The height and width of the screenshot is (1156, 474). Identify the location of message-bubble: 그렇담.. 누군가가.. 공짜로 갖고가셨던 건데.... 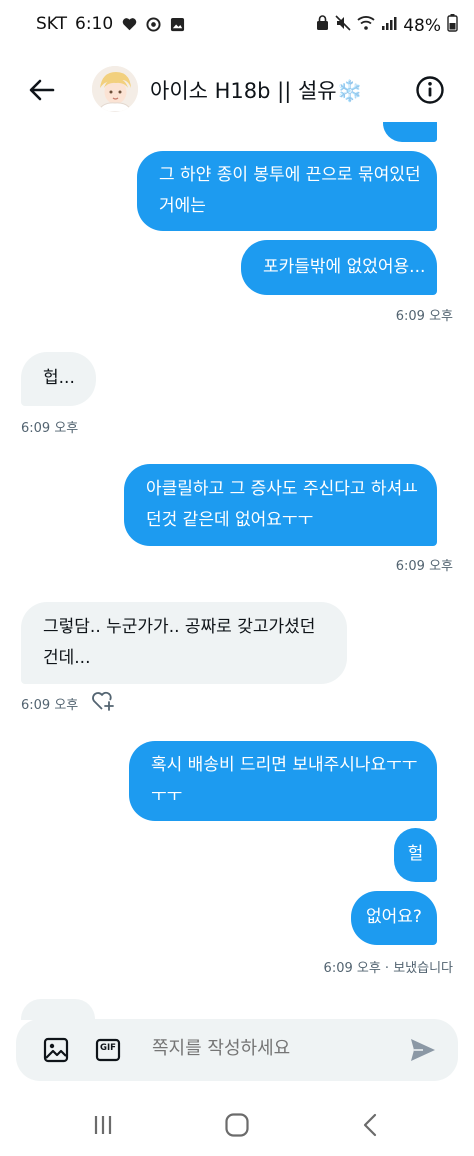
(184, 643).